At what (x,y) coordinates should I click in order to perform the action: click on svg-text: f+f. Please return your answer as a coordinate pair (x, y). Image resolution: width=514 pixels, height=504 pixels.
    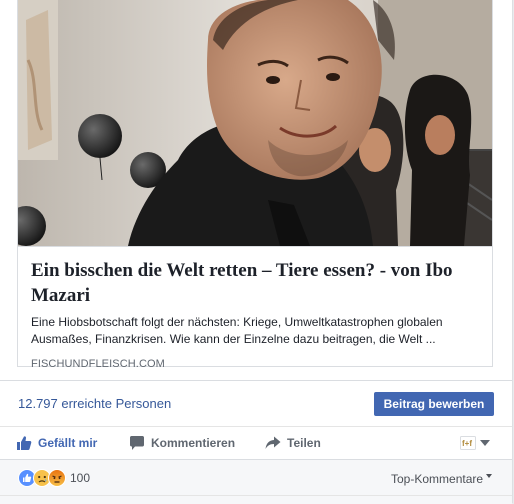
    Looking at the image, I should click on (467, 443).